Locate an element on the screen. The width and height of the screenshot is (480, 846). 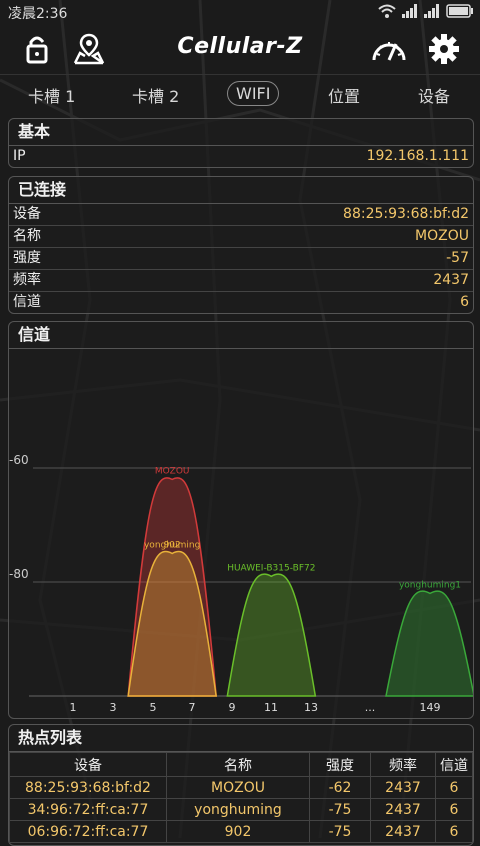
app-bar: Cellular-Z is located at coordinates (240, 49).